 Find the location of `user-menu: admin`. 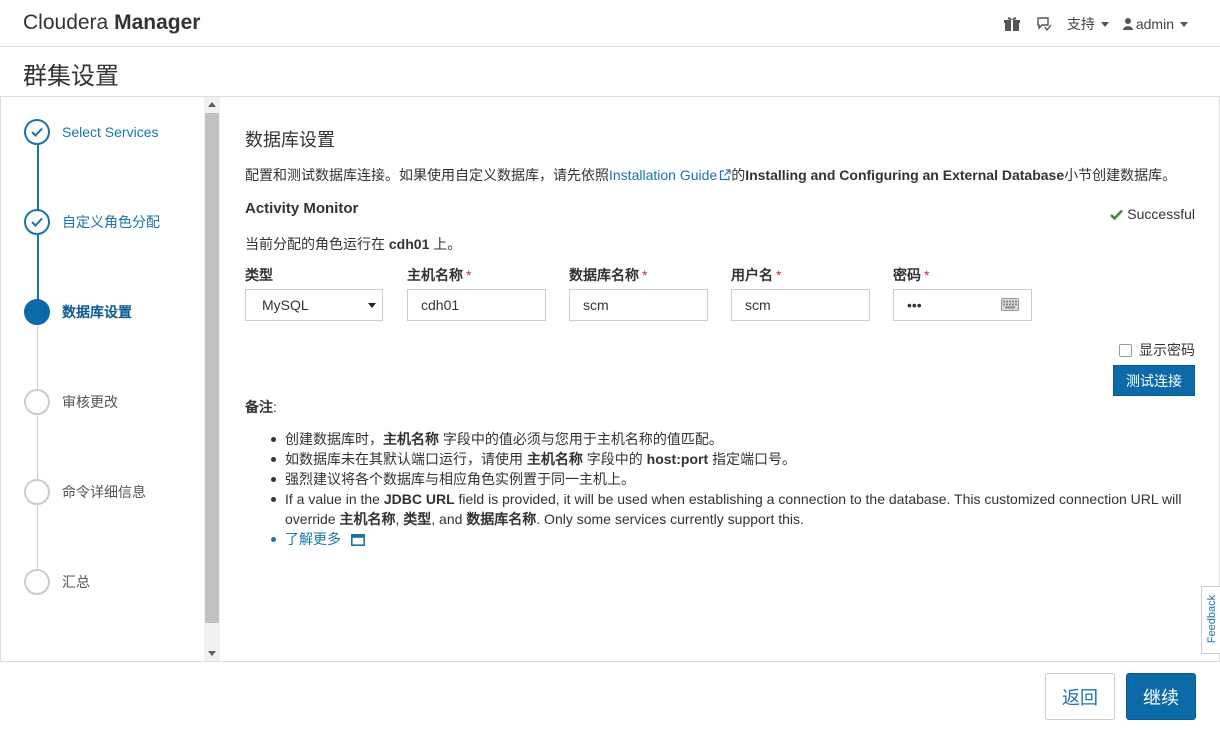

user-menu: admin is located at coordinates (1155, 24).